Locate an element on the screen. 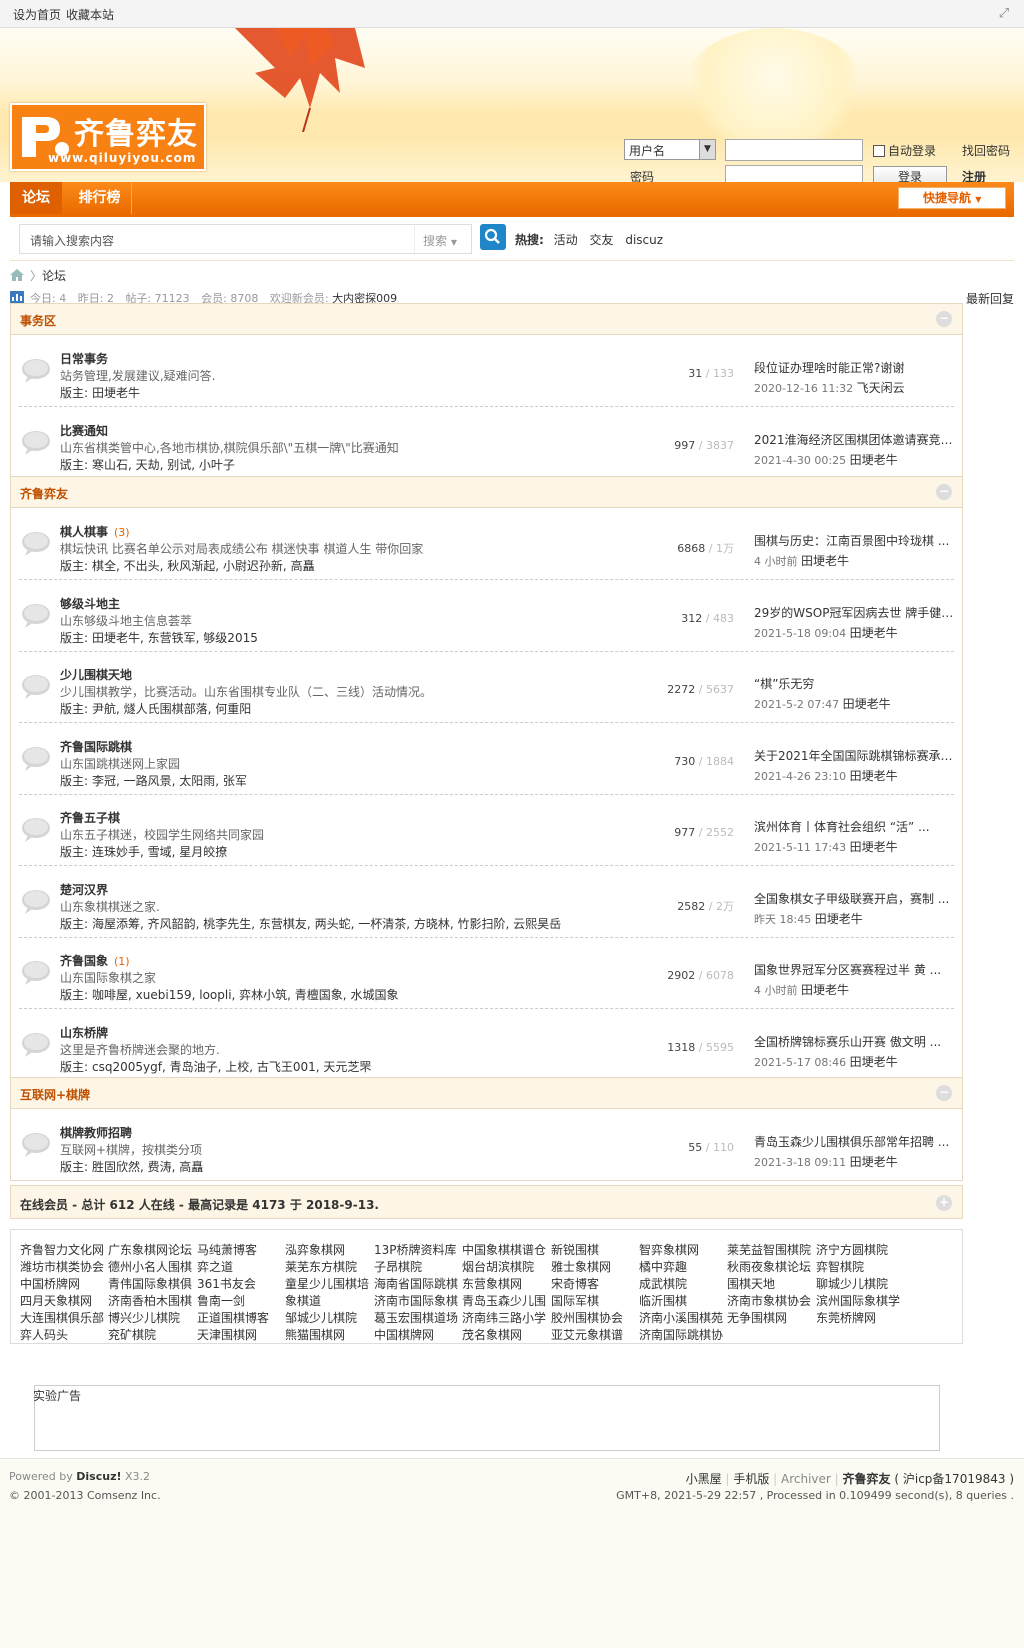 The height and width of the screenshot is (1648, 1024). friend-link: 弈智棋院 is located at coordinates (840, 1266).